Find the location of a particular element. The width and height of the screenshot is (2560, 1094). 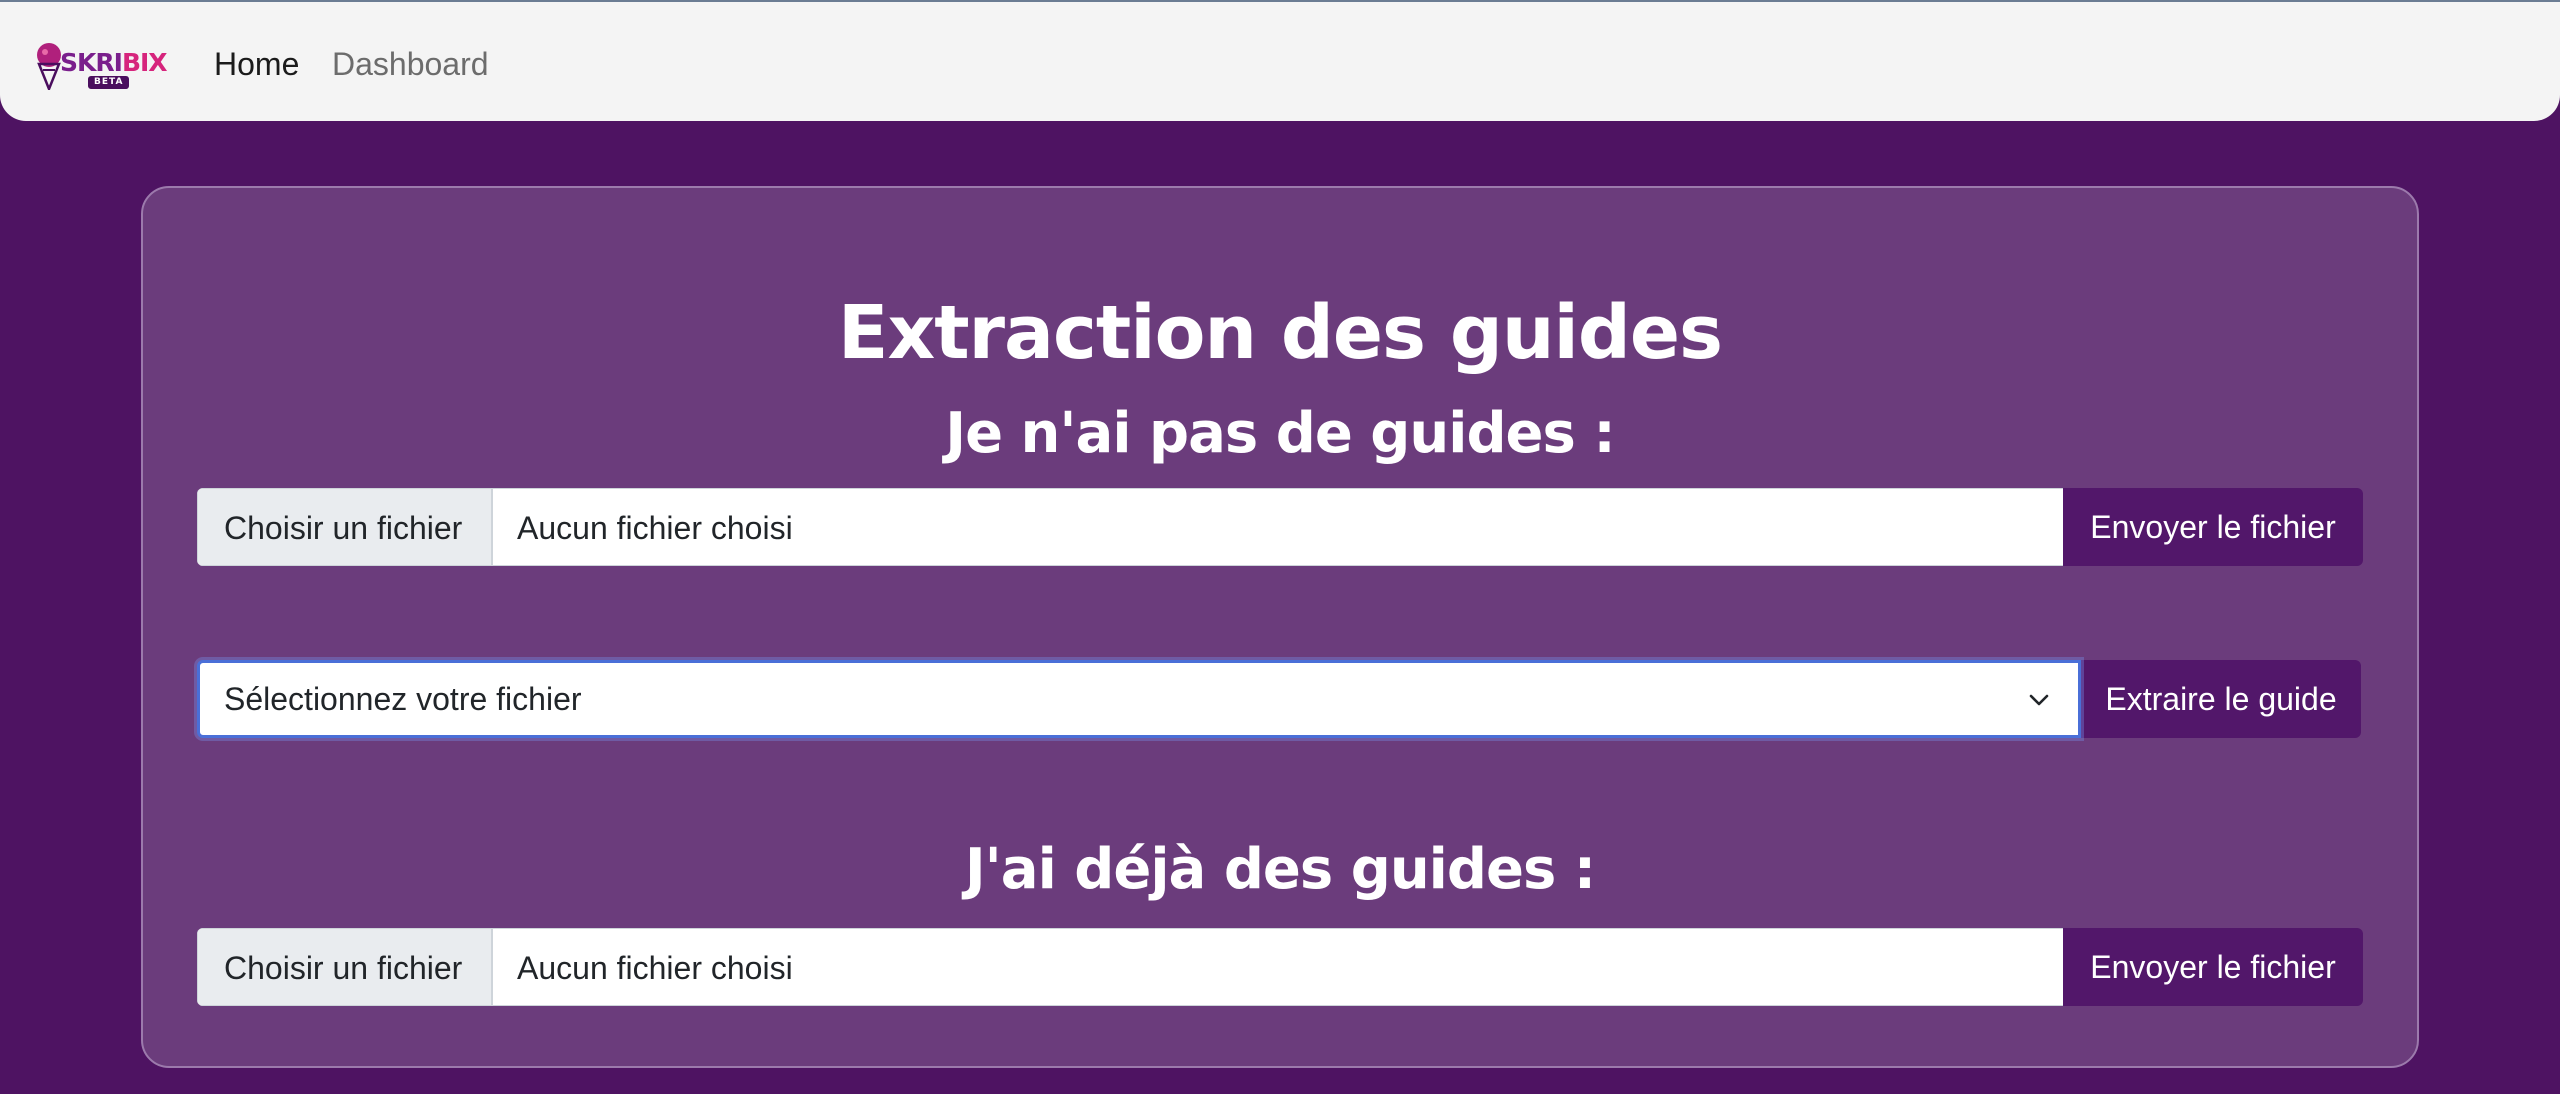

file-select: Sélectionnez votre fichier is located at coordinates (1139, 699).